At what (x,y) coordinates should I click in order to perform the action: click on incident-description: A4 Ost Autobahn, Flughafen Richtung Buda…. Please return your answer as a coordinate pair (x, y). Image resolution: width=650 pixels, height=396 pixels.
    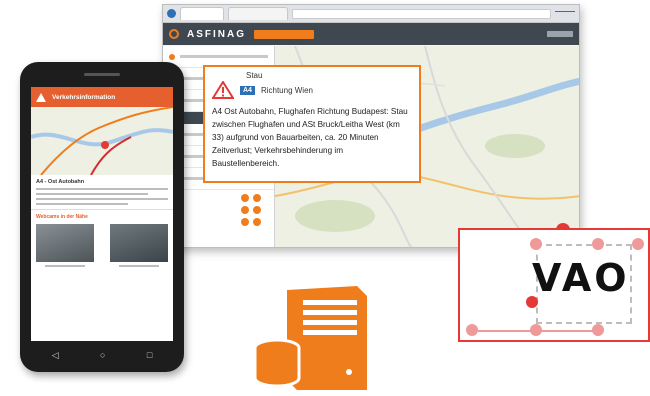
    Looking at the image, I should click on (310, 137).